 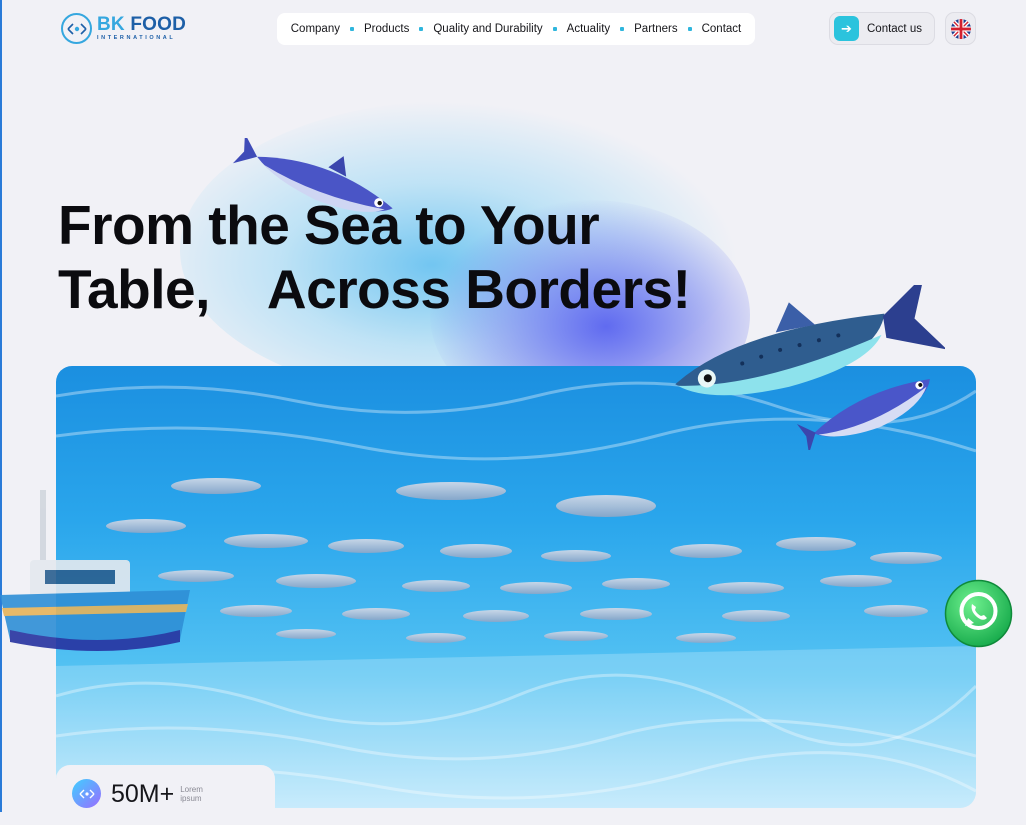 I want to click on fish-stat-icon, so click(x=86, y=793).